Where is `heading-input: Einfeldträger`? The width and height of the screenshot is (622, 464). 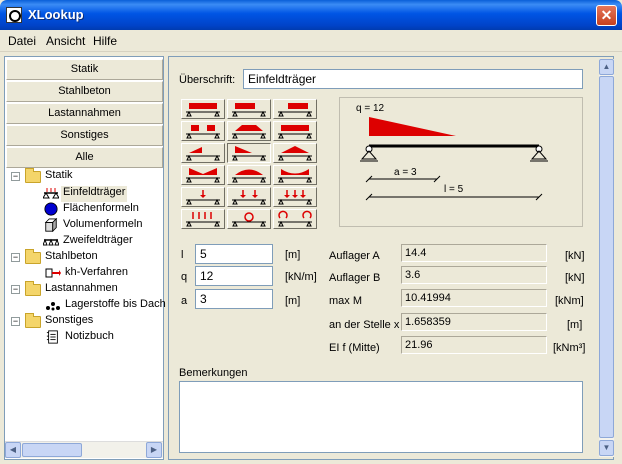
heading-input: Einfeldträger is located at coordinates (413, 79).